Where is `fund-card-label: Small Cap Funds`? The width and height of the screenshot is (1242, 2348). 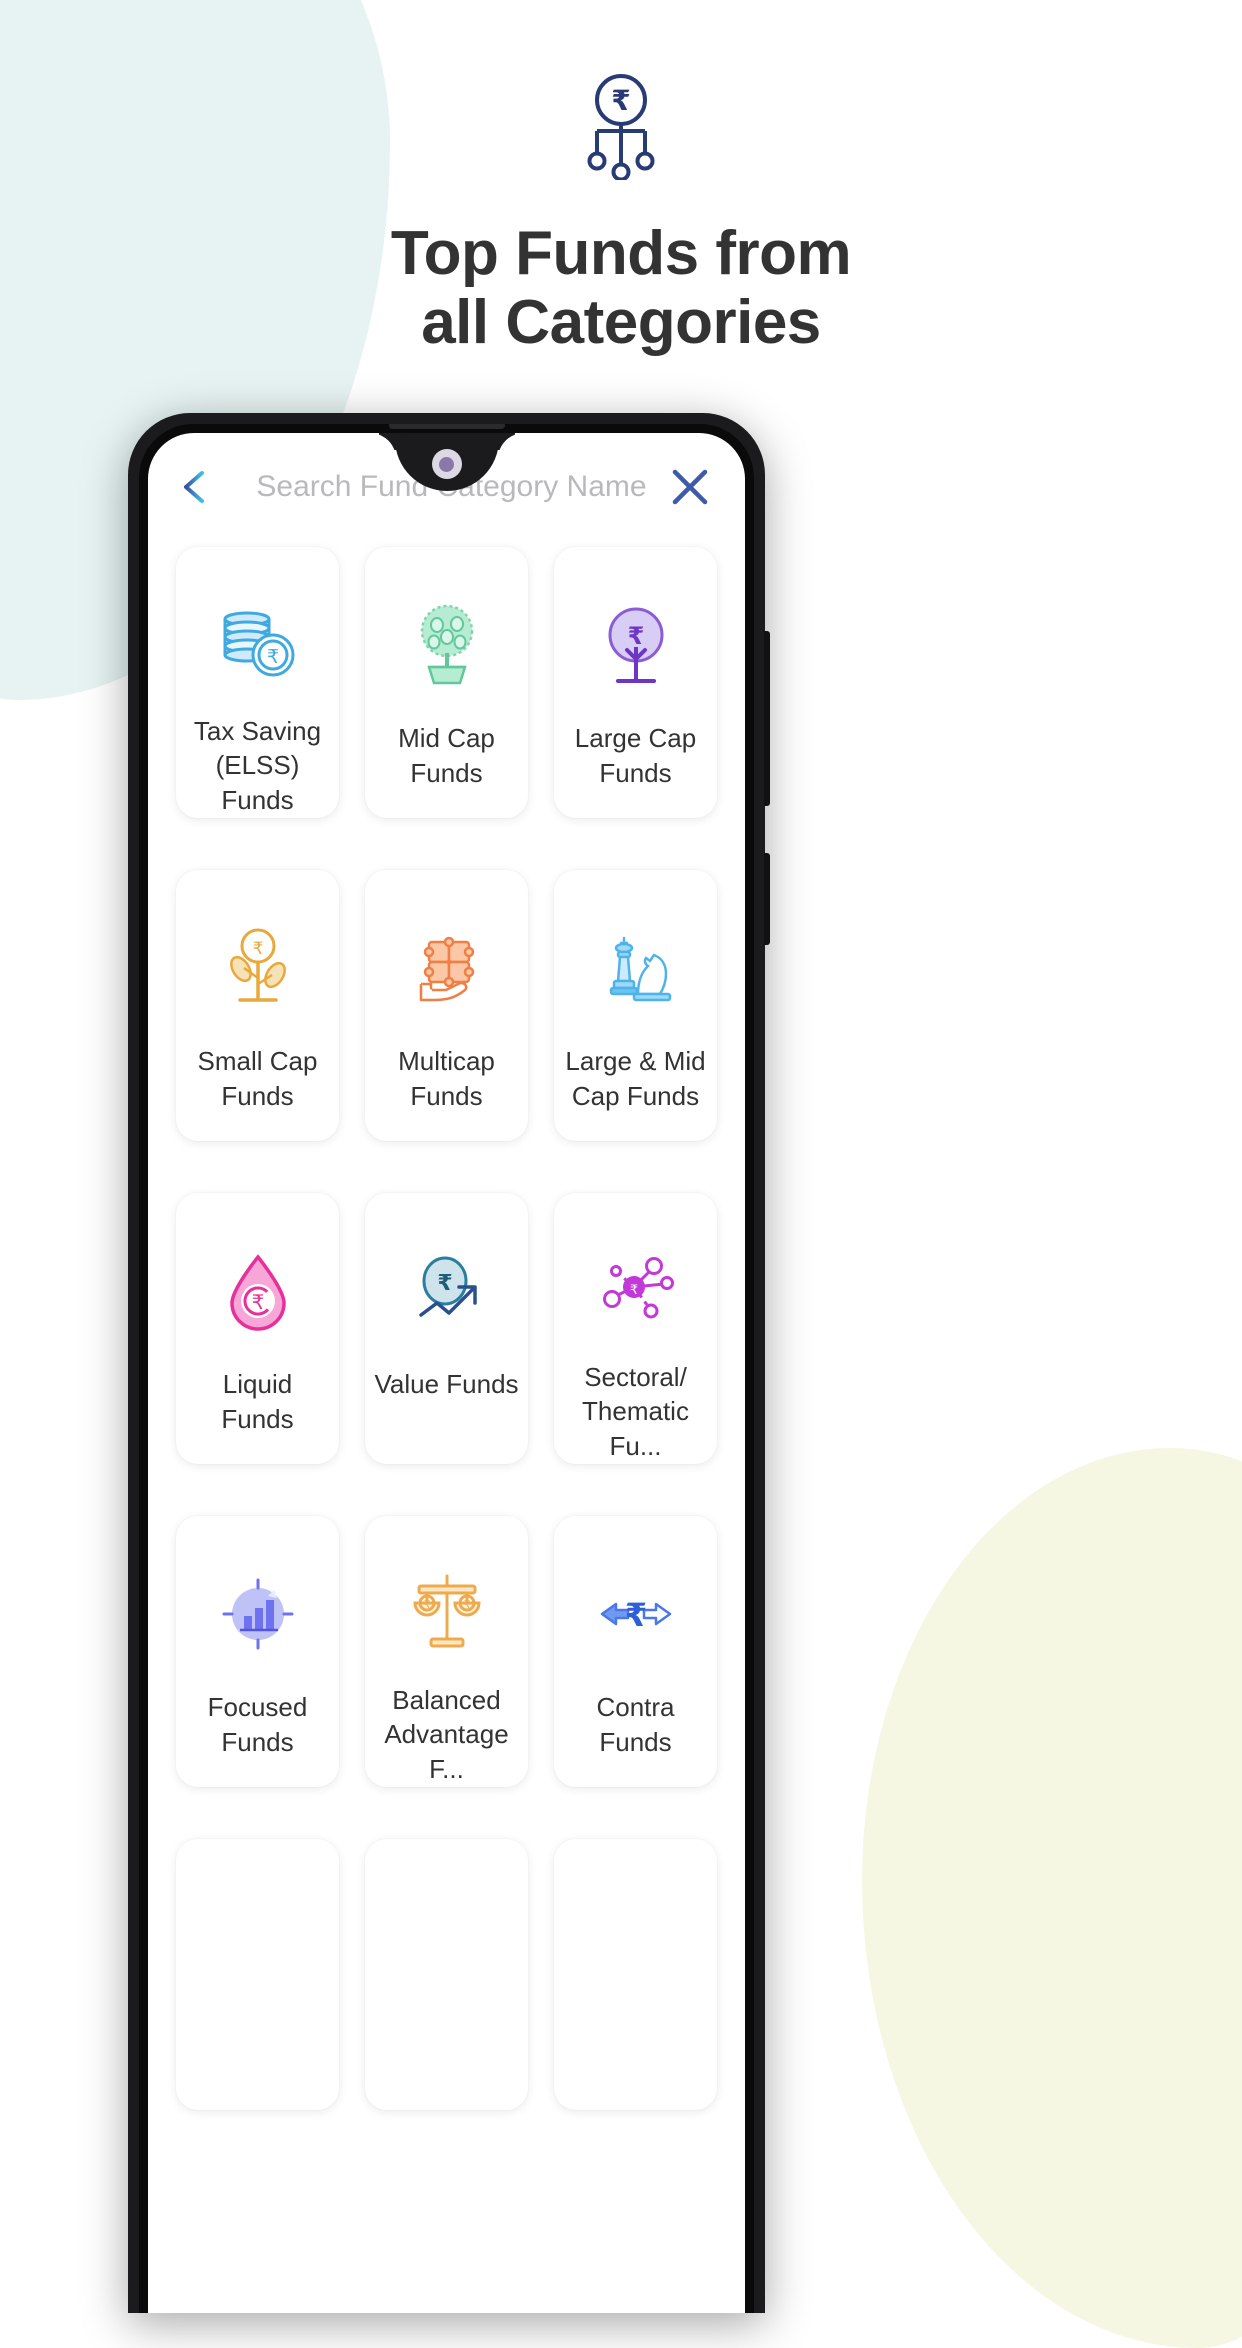 fund-card-label: Small Cap Funds is located at coordinates (257, 1078).